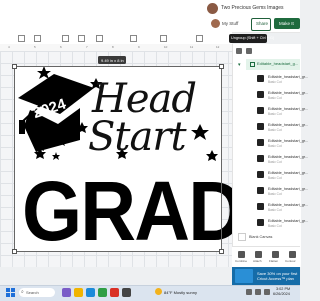  What do you see at coordinates (241, 261) in the screenshot?
I see `combine-label: Combine` at bounding box center [241, 261].